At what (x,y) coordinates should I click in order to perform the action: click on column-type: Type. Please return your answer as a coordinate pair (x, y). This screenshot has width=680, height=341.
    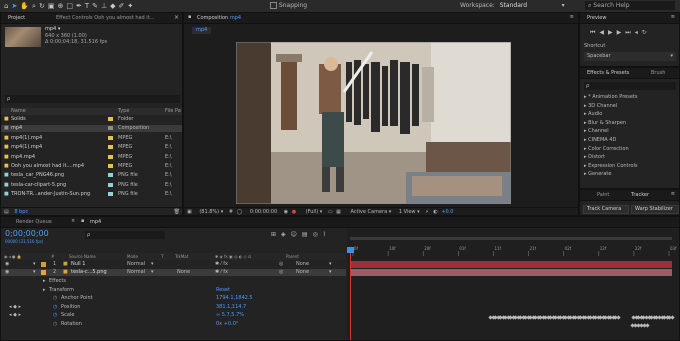
    Looking at the image, I should click on (123, 111).